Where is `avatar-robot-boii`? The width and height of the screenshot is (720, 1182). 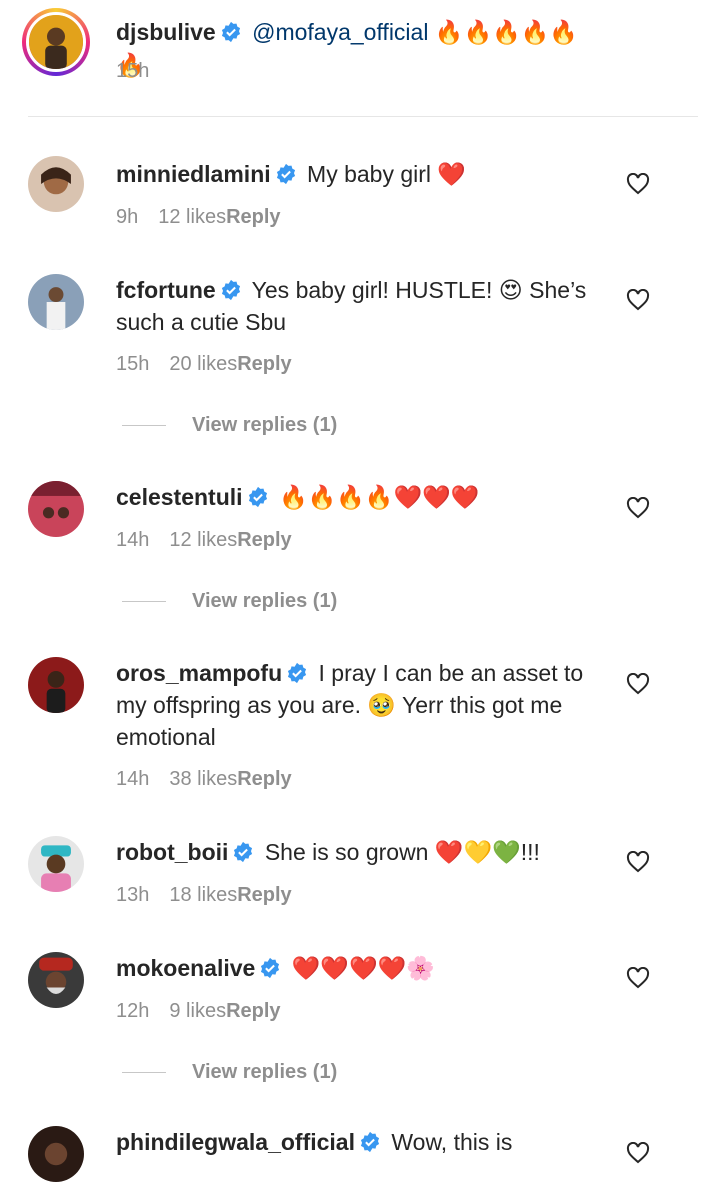 avatar-robot-boii is located at coordinates (56, 864).